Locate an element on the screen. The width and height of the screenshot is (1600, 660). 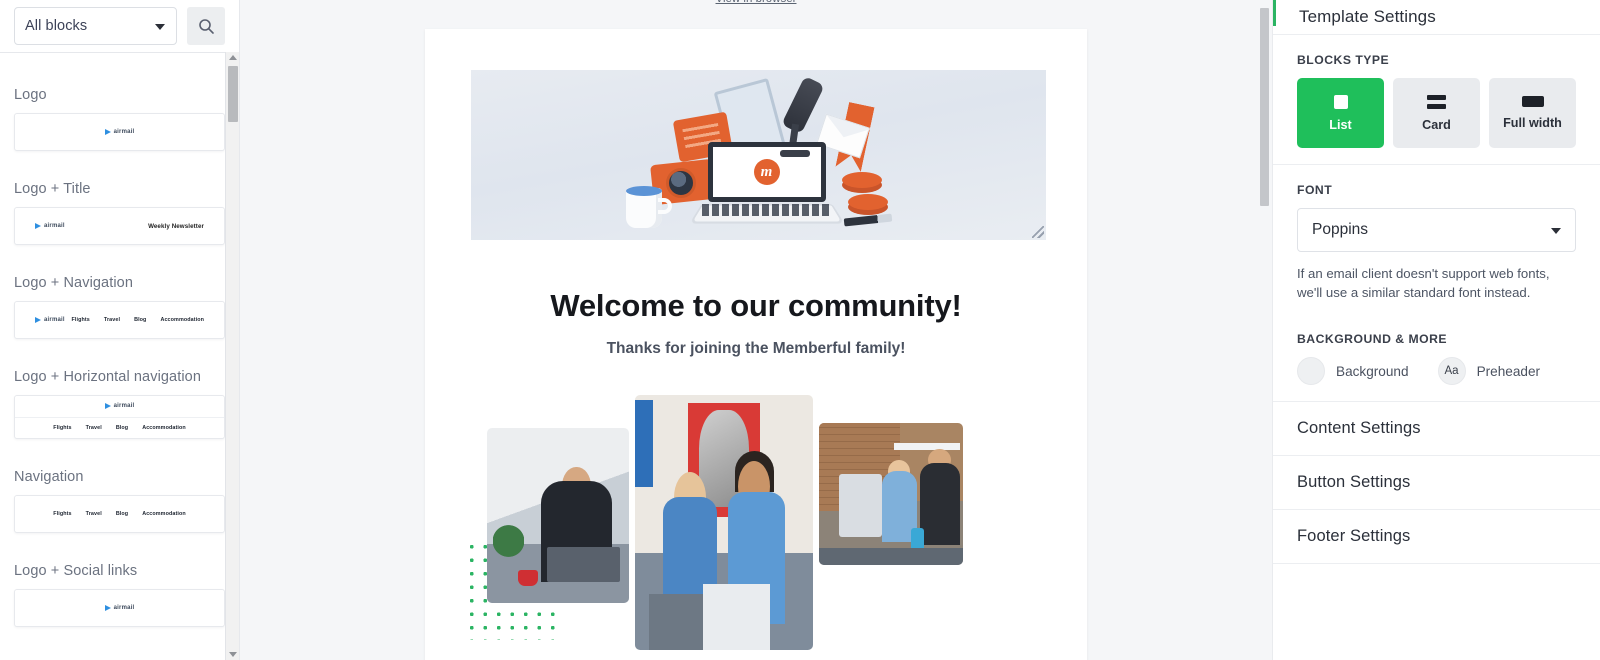
photo-image is located at coordinates (558, 515).